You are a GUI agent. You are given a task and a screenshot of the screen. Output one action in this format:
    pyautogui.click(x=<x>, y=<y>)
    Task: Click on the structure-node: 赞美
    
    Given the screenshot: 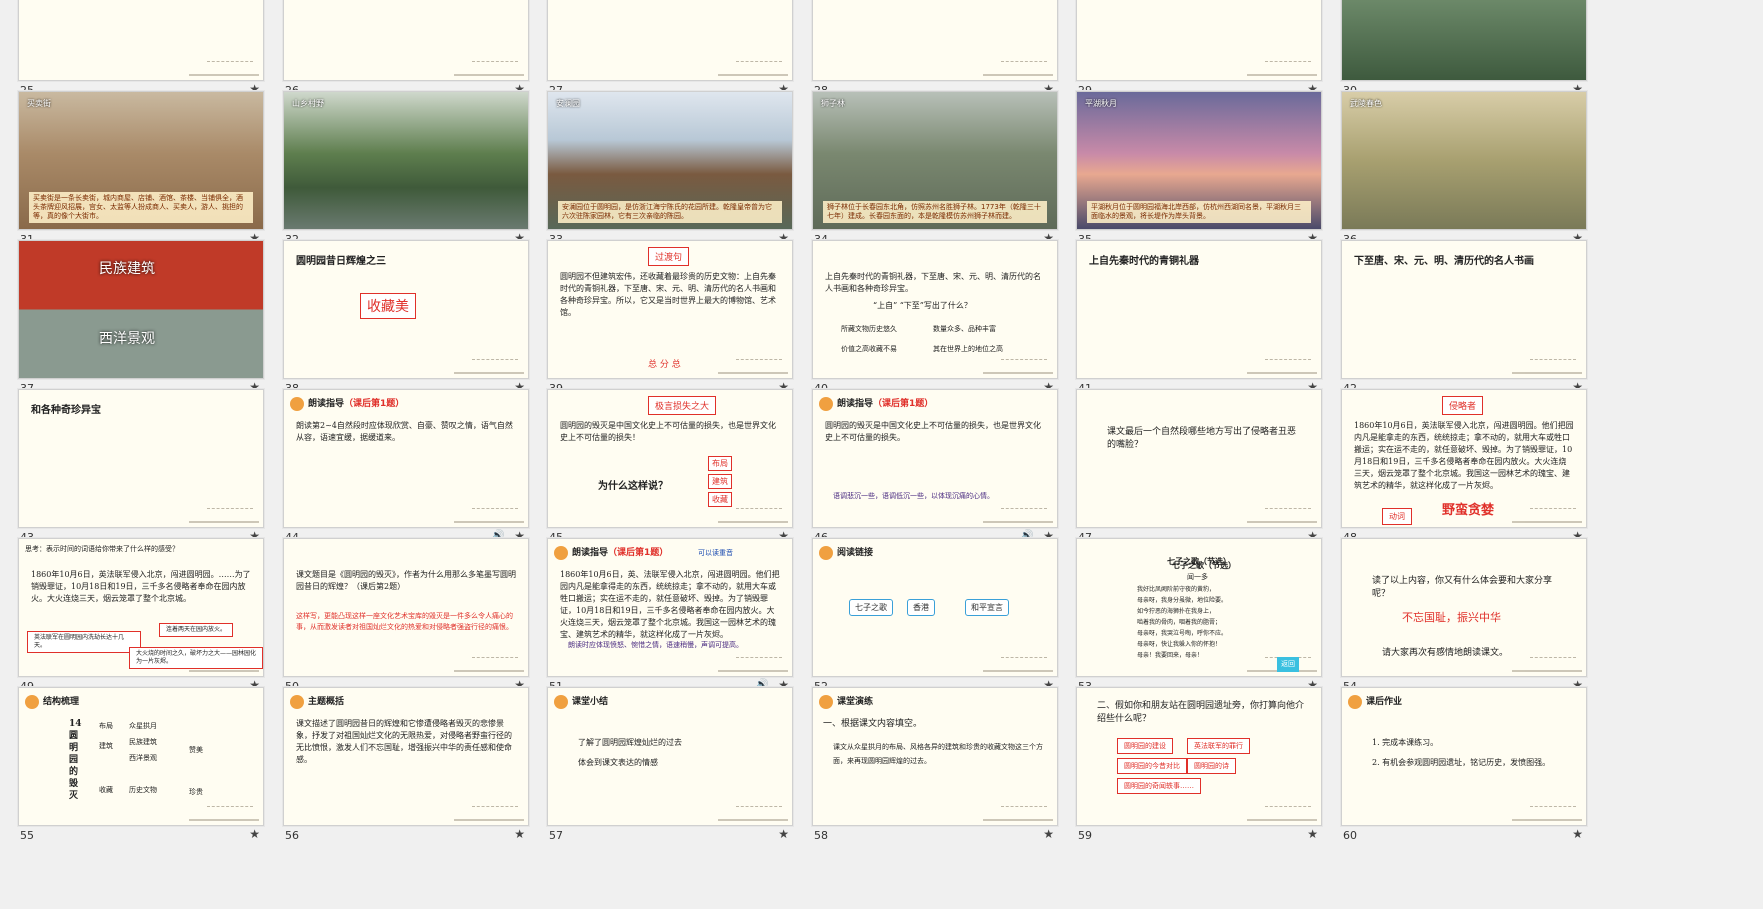 What is the action you would take?
    pyautogui.click(x=196, y=750)
    